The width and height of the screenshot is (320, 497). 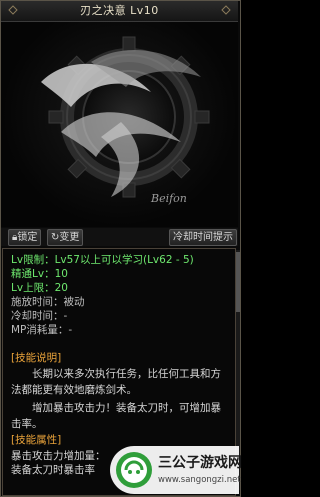 What do you see at coordinates (36, 440) in the screenshot?
I see `attributes-header: [技能属性]` at bounding box center [36, 440].